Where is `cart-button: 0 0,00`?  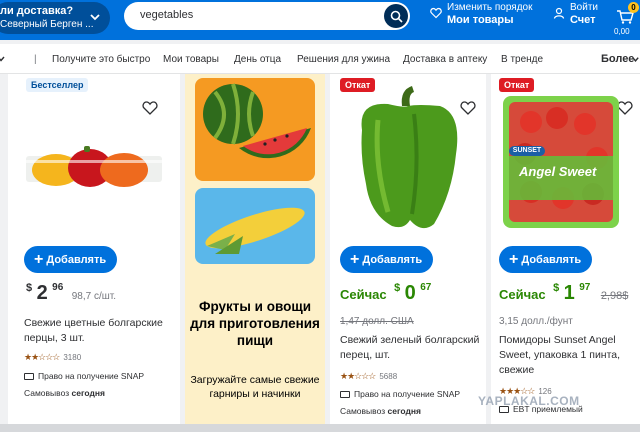 cart-button: 0 0,00 is located at coordinates (626, 20).